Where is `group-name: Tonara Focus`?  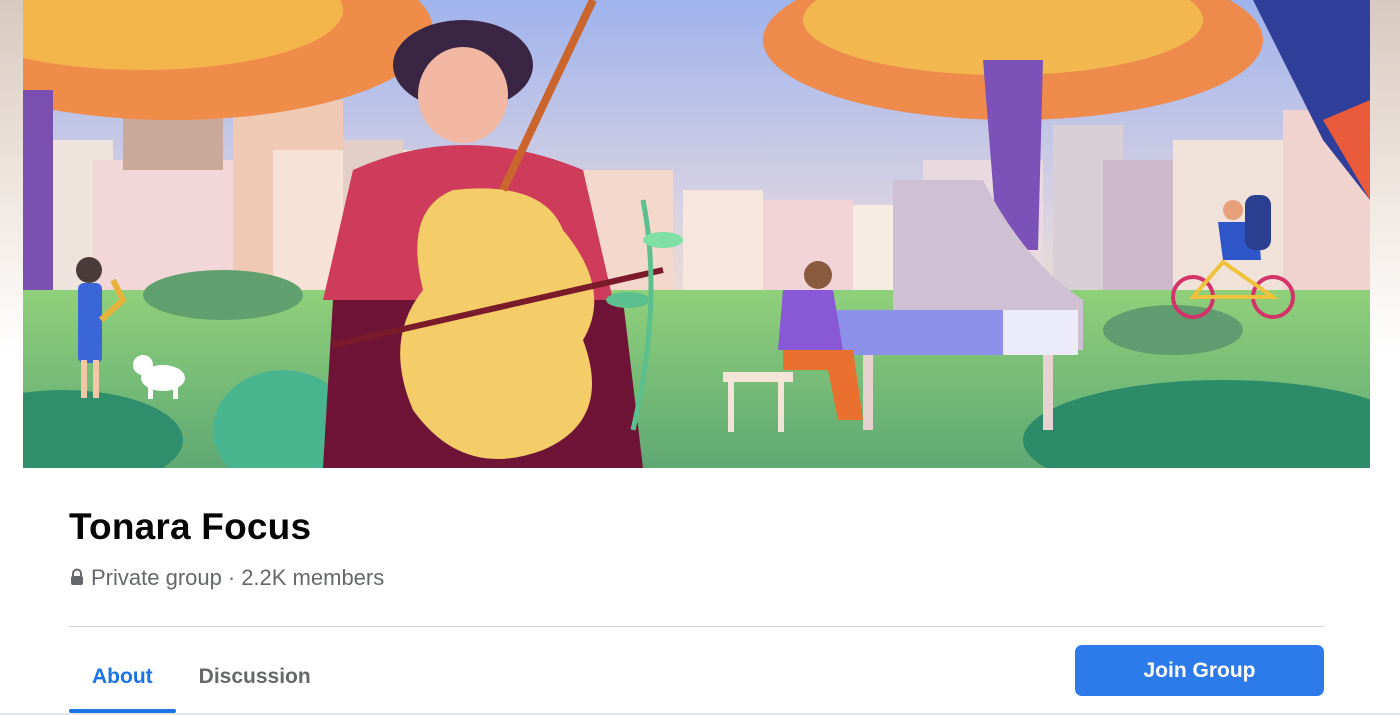
group-name: Tonara Focus is located at coordinates (190, 527).